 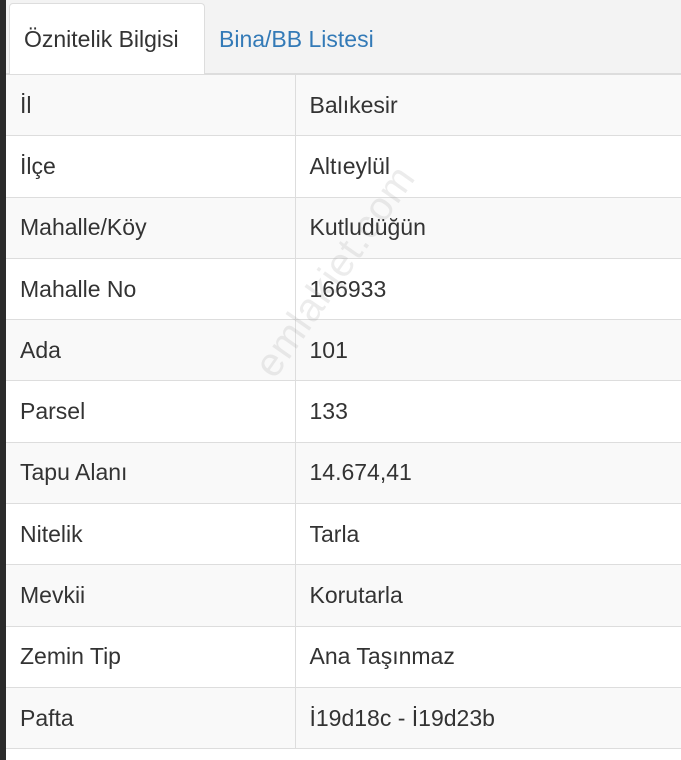 I want to click on row-key: Pafta, so click(x=151, y=718).